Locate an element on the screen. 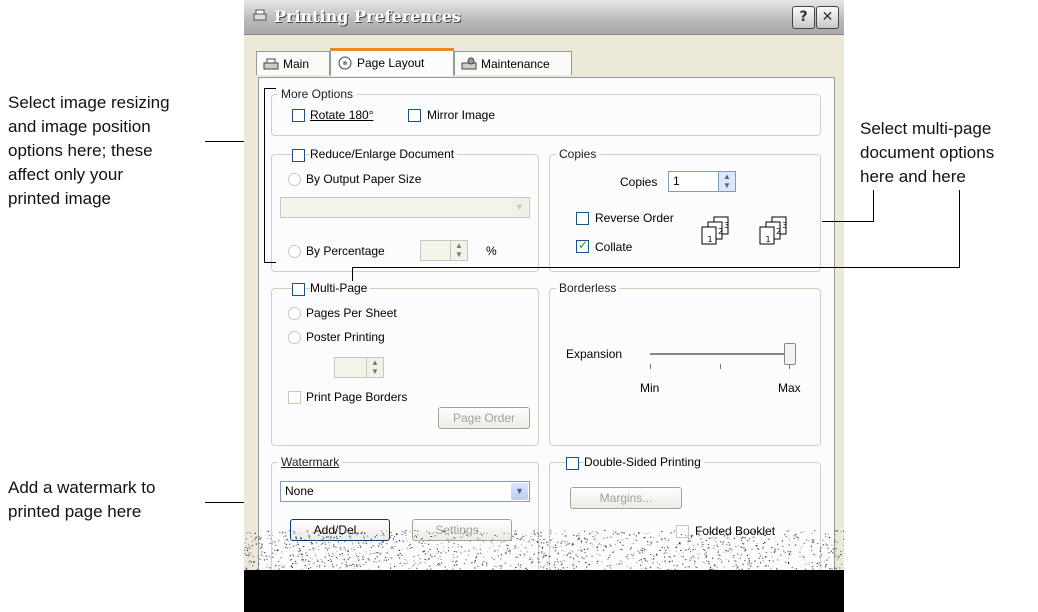 The image size is (1038, 612). multi-page-label: Multi-Page is located at coordinates (340, 288).